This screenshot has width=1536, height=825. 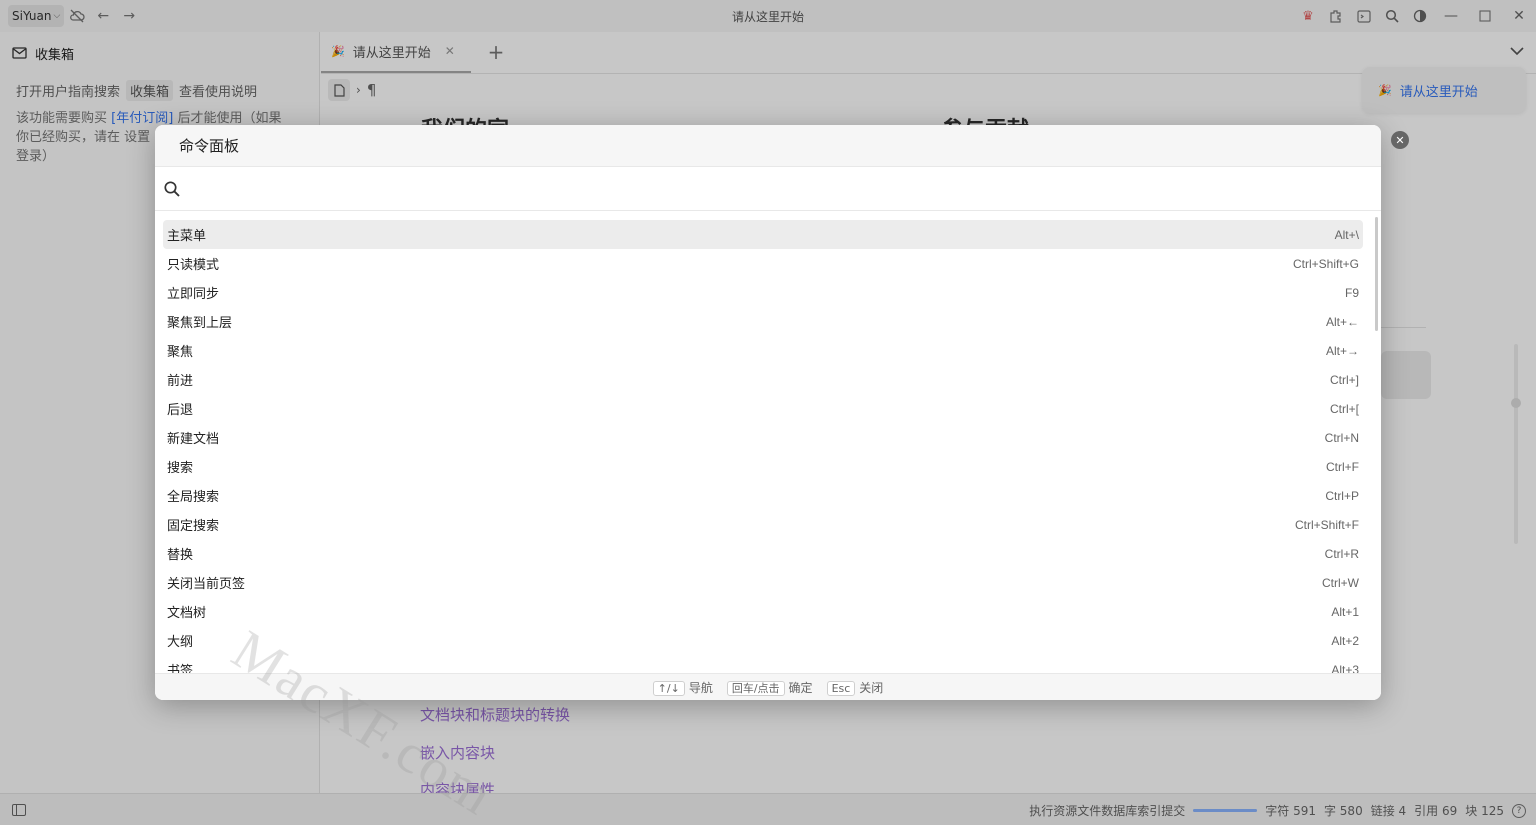 What do you see at coordinates (1325, 263) in the screenshot?
I see `command-shortcut: Ctrl+Shift+G` at bounding box center [1325, 263].